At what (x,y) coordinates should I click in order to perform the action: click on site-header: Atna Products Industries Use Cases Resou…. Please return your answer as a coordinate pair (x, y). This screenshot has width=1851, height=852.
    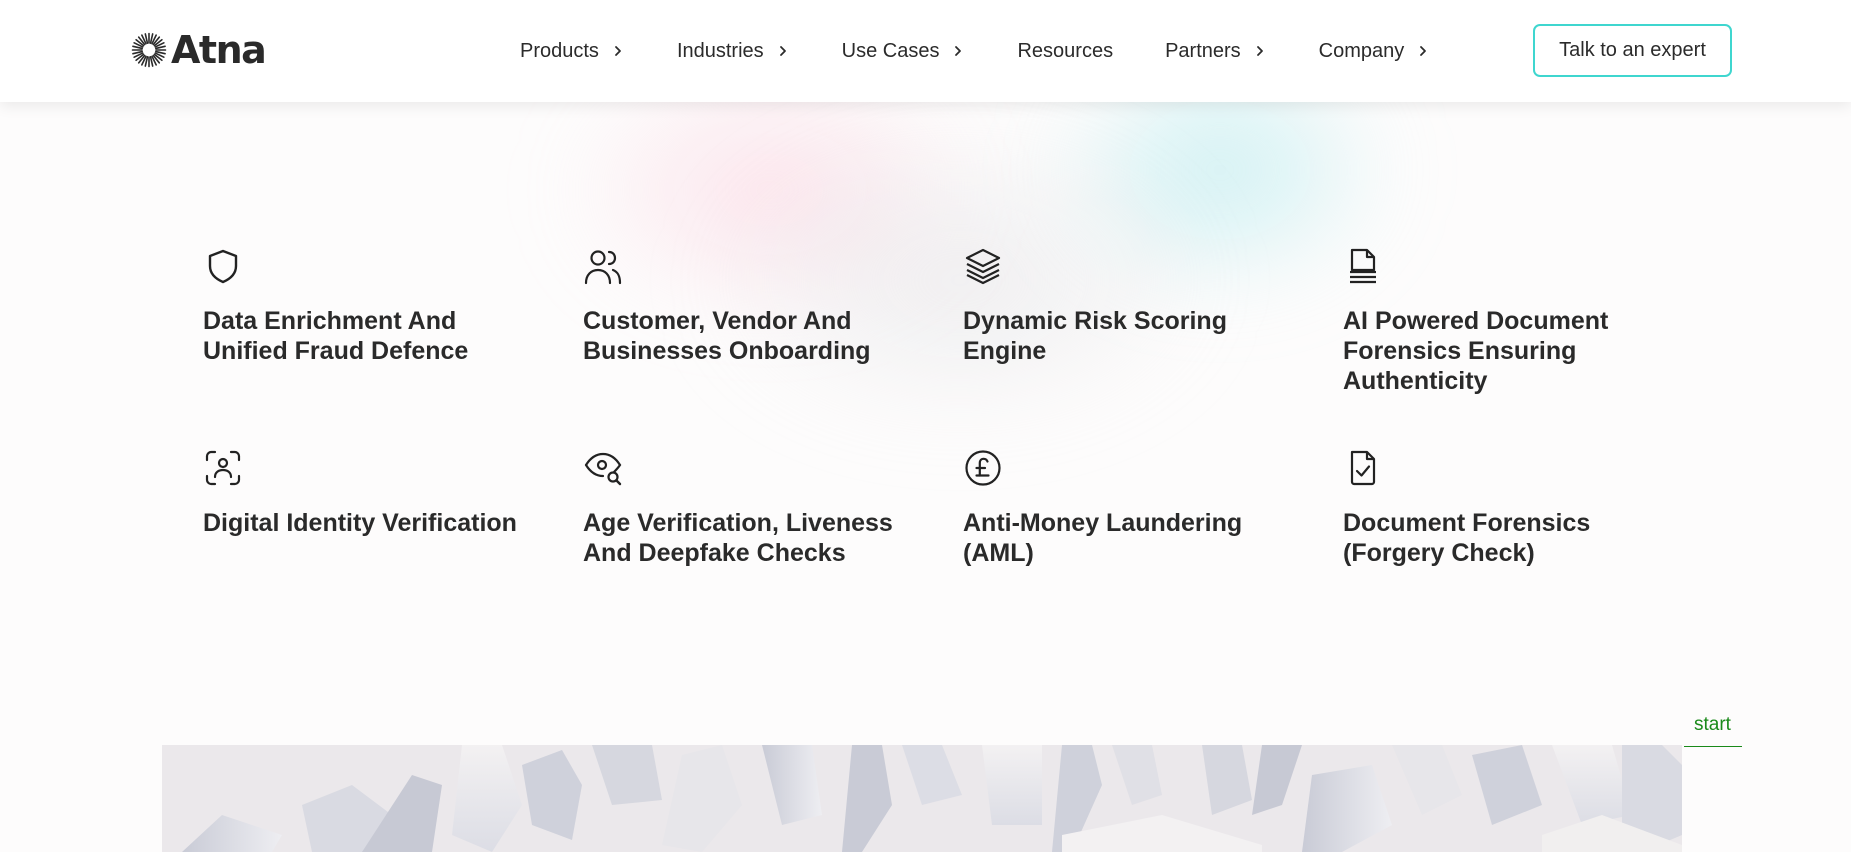
    Looking at the image, I should click on (925, 51).